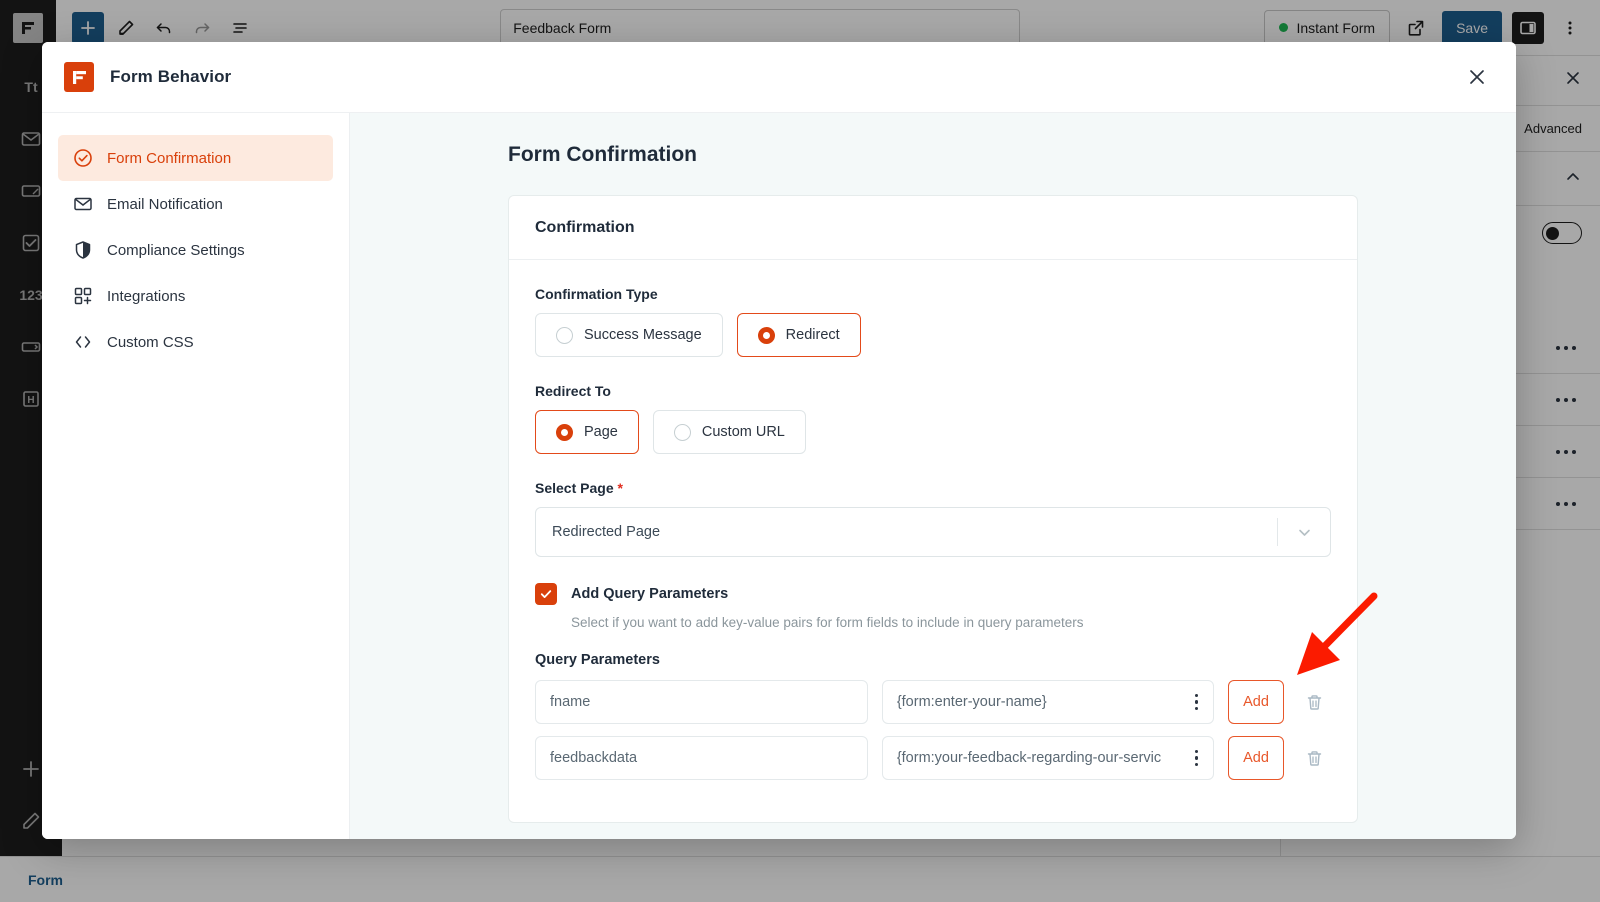  What do you see at coordinates (933, 594) in the screenshot?
I see `add-query-parameters-row: Add Query Parameters` at bounding box center [933, 594].